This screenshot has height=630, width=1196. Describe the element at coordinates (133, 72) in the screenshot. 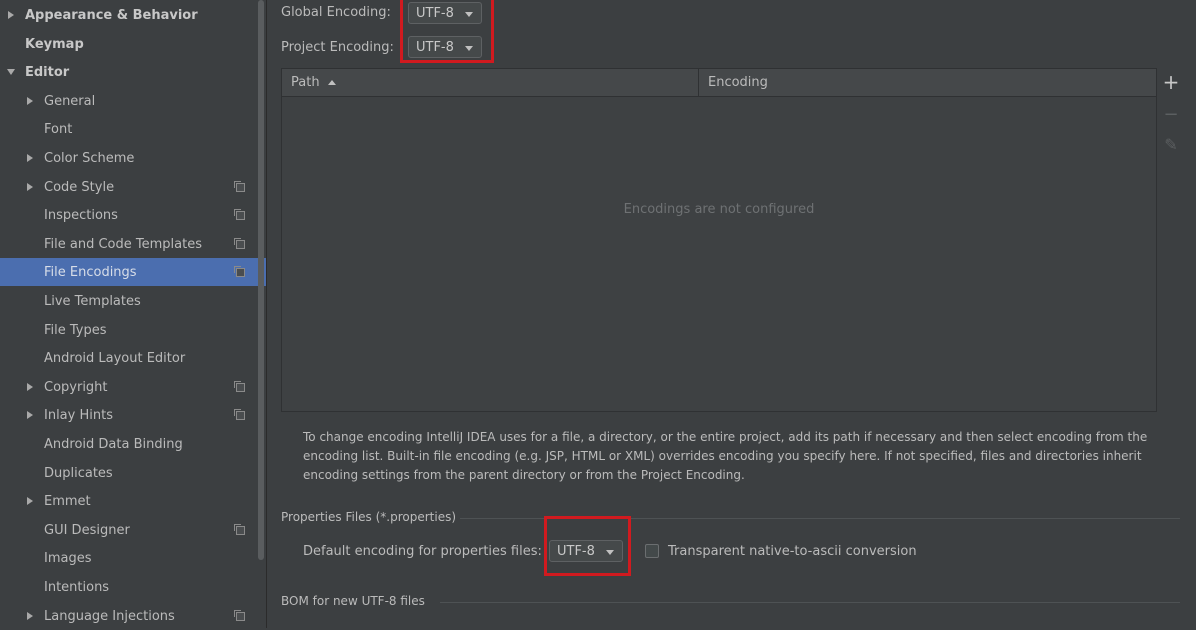

I see `sidebar-item-editor: Editor` at that location.